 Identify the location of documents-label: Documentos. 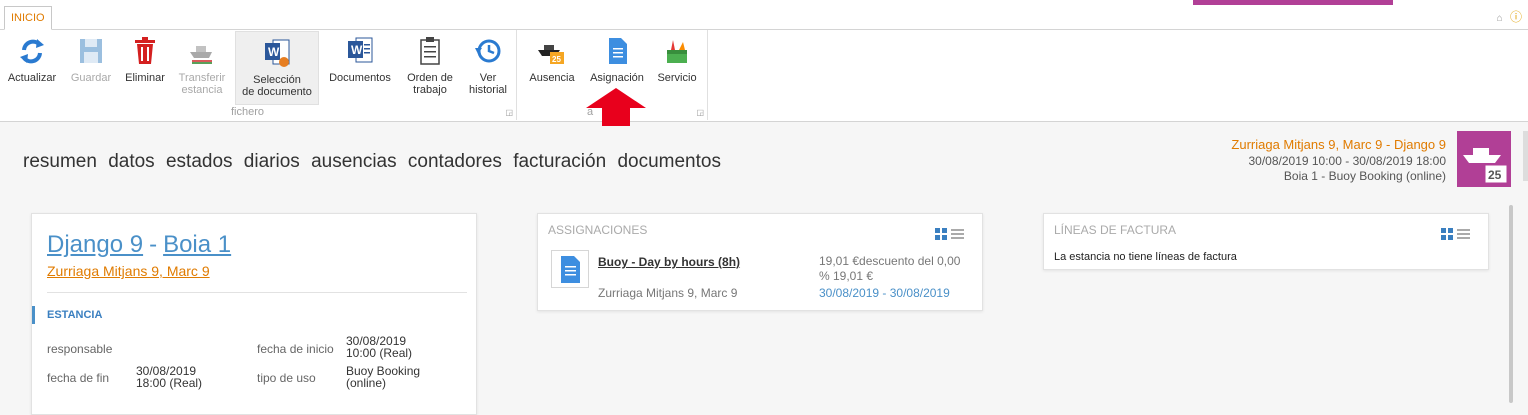
(360, 78).